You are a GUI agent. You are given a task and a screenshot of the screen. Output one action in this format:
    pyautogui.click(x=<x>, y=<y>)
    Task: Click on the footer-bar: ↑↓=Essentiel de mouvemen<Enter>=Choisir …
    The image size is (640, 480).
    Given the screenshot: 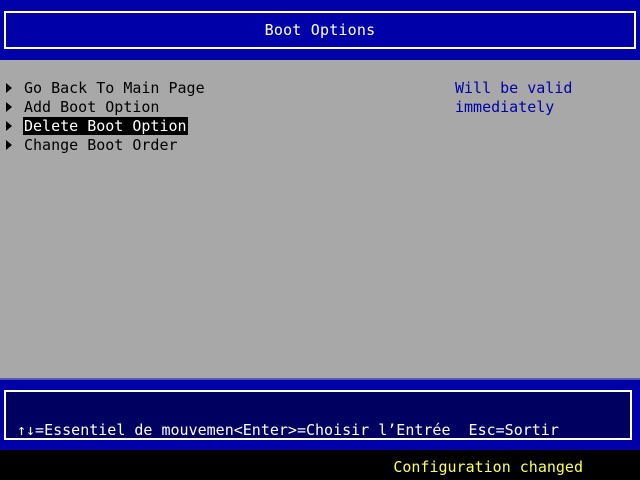 What is the action you would take?
    pyautogui.click(x=320, y=415)
    